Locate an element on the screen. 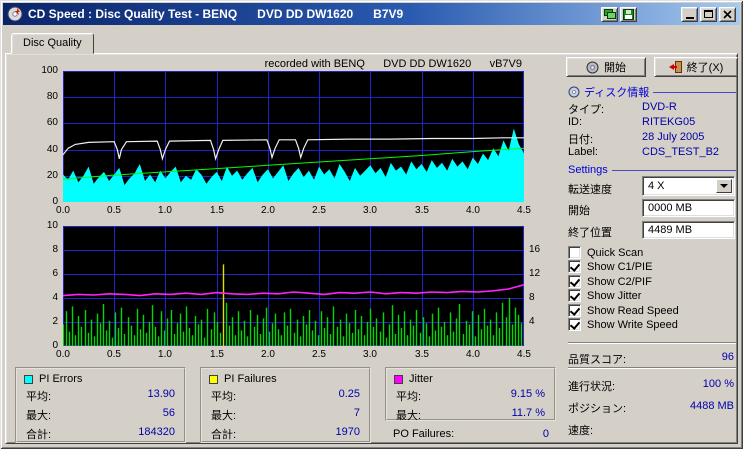 The height and width of the screenshot is (449, 743). start-disc-icon is located at coordinates (592, 67).